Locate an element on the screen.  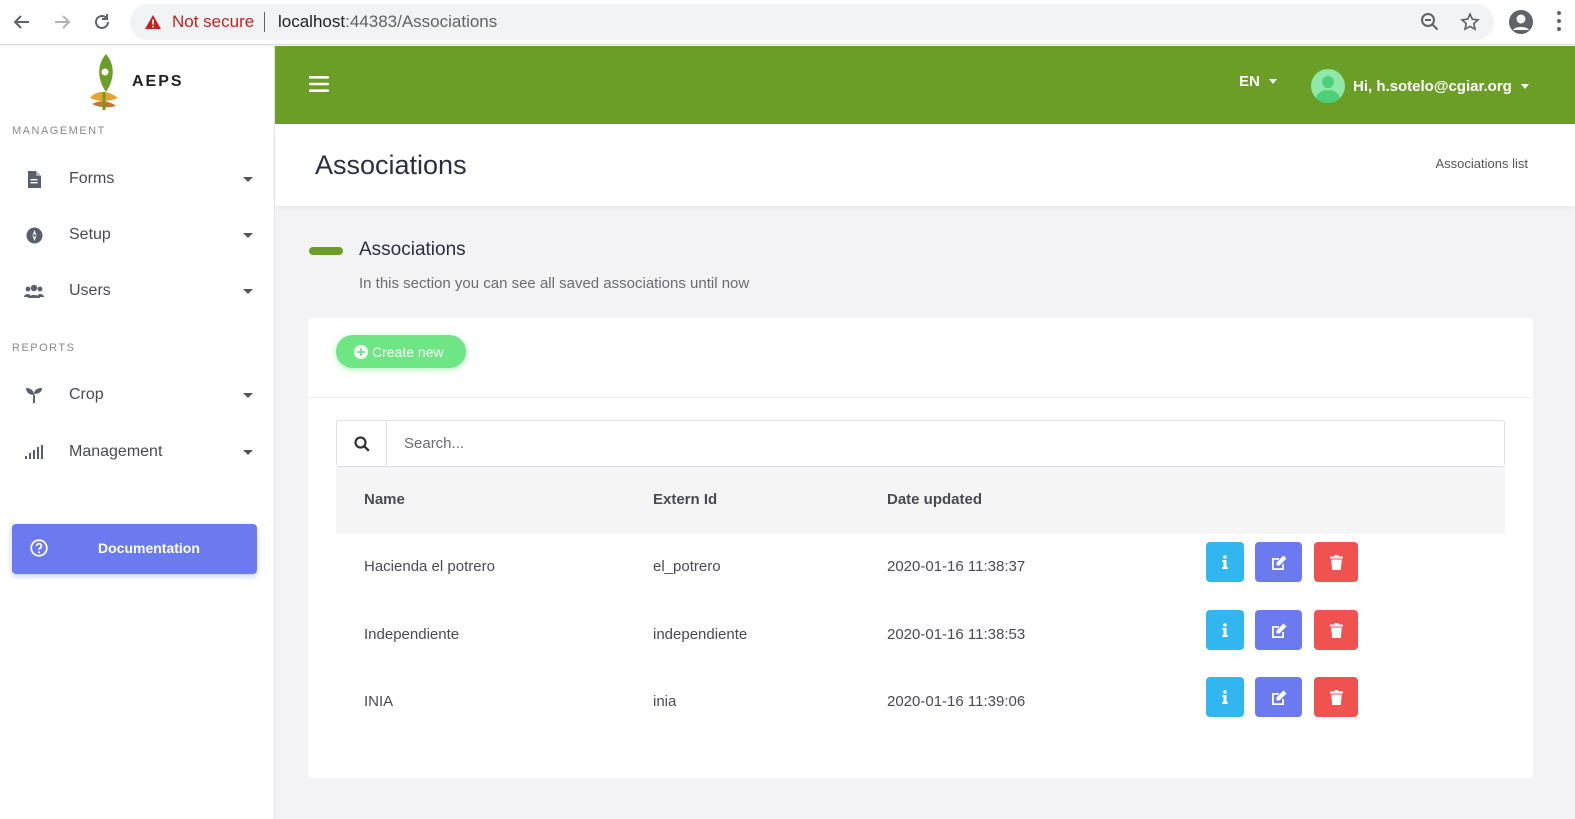
search-icon is located at coordinates (362, 443).